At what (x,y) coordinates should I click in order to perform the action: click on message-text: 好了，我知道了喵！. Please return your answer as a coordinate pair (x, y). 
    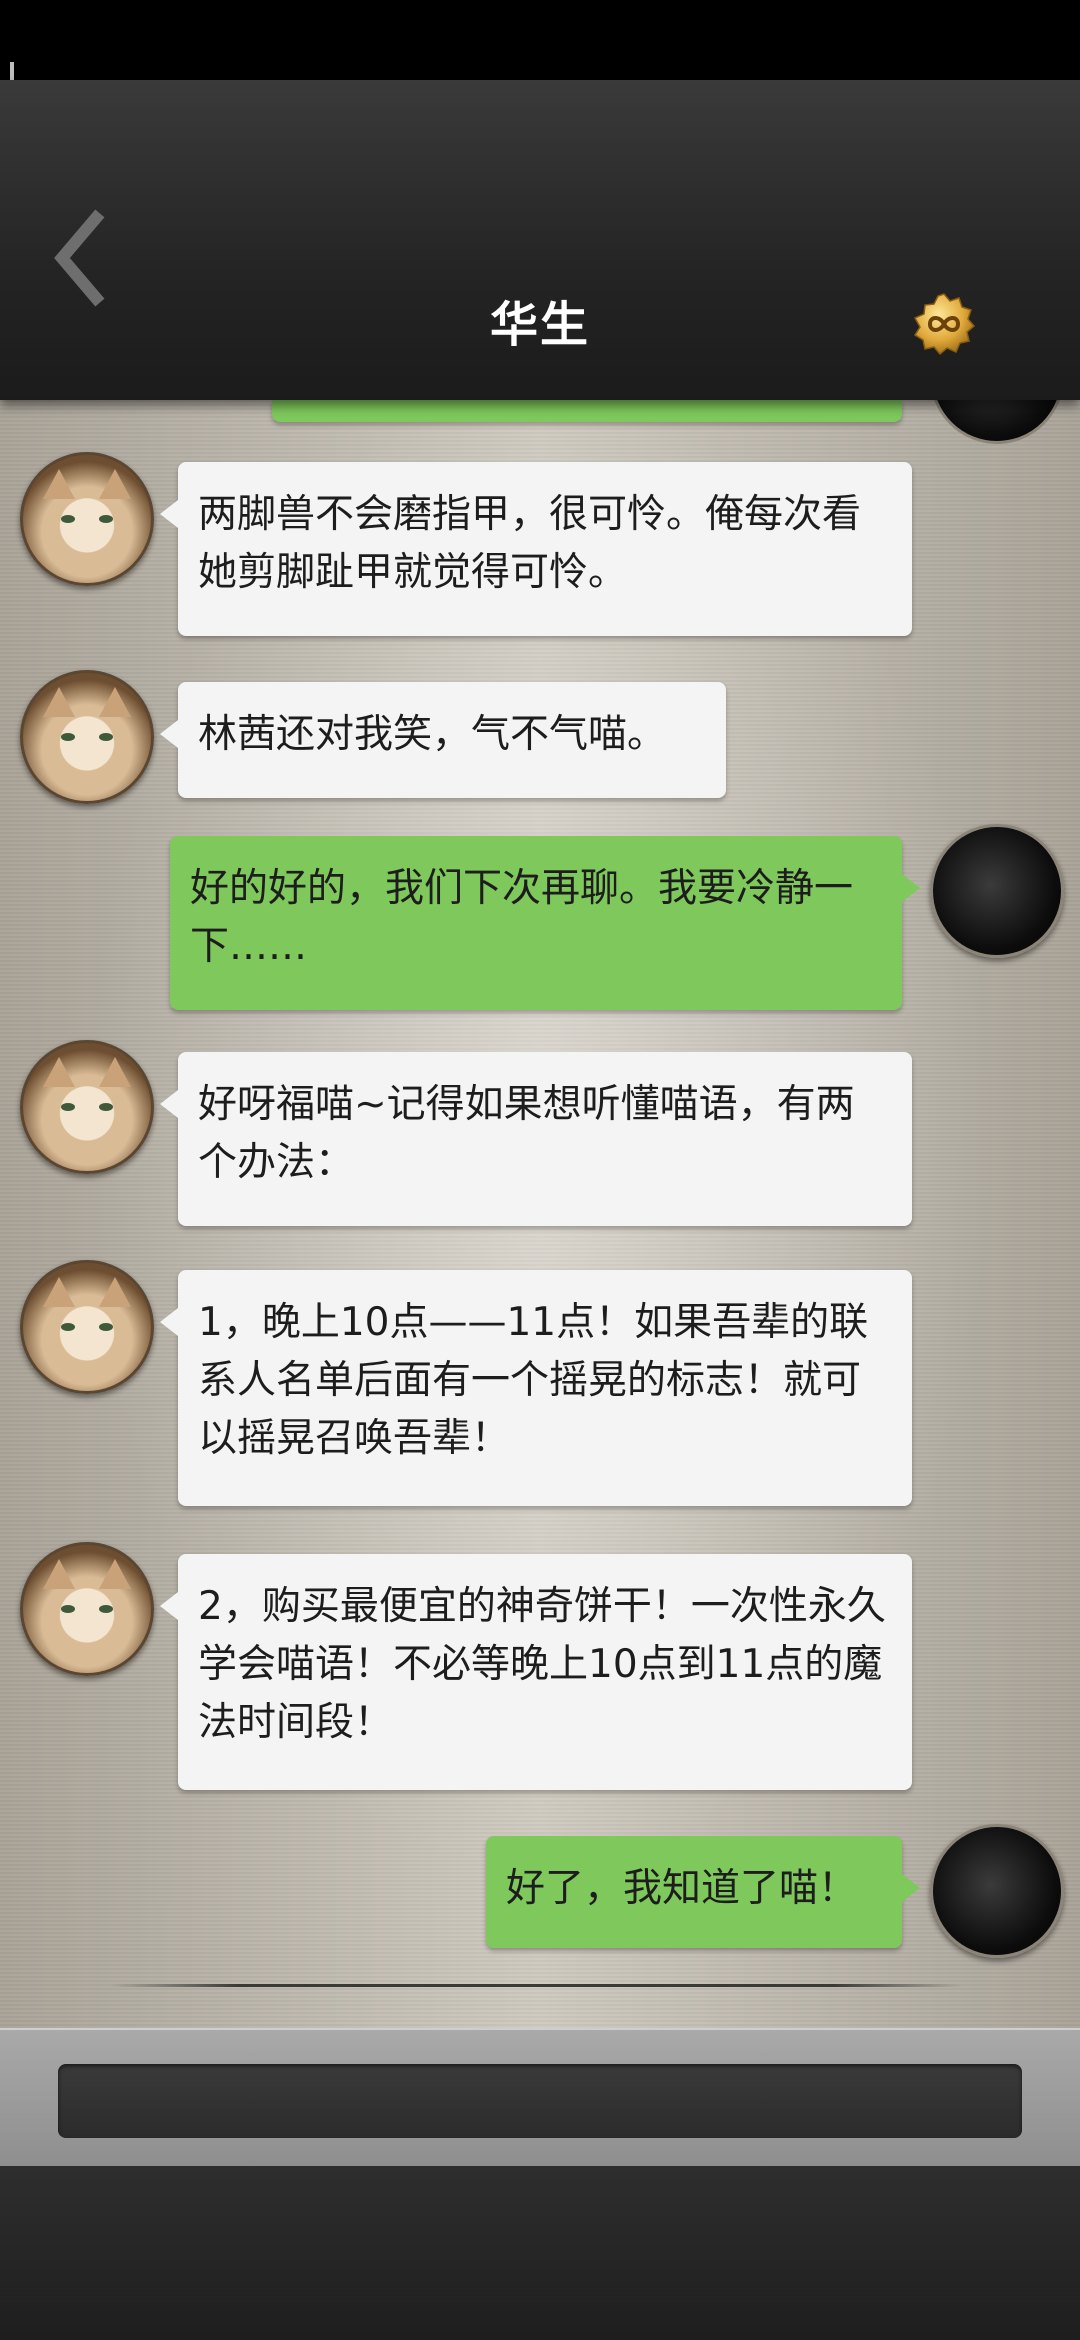
    Looking at the image, I should click on (682, 1888).